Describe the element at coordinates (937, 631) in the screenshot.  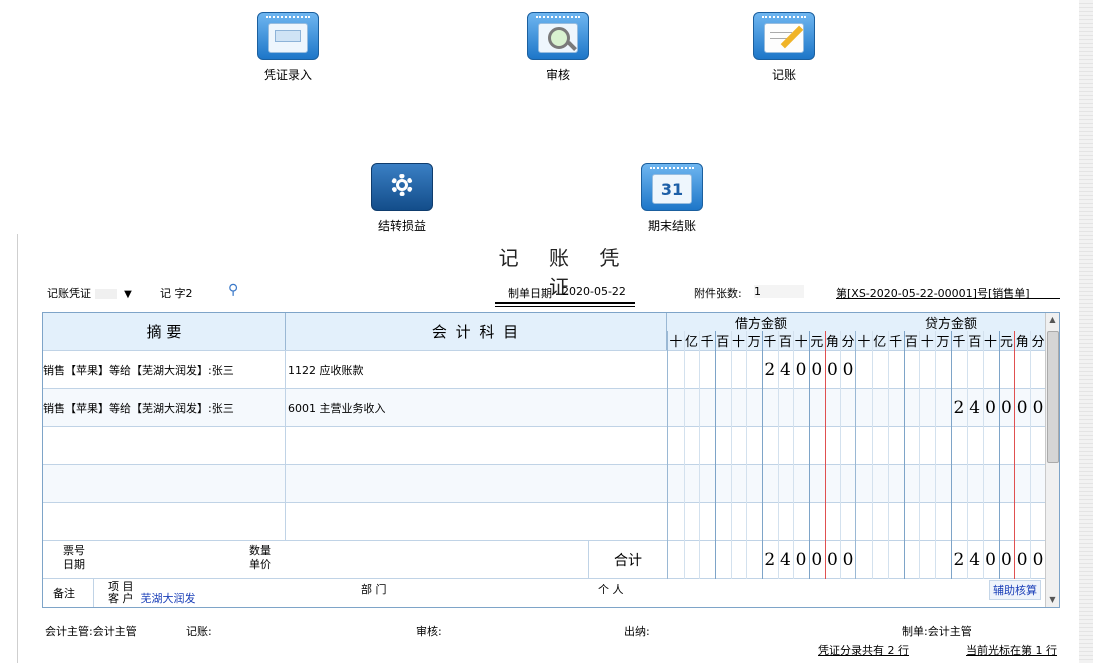
I see `footer-maker: 制单:会计主管` at that location.